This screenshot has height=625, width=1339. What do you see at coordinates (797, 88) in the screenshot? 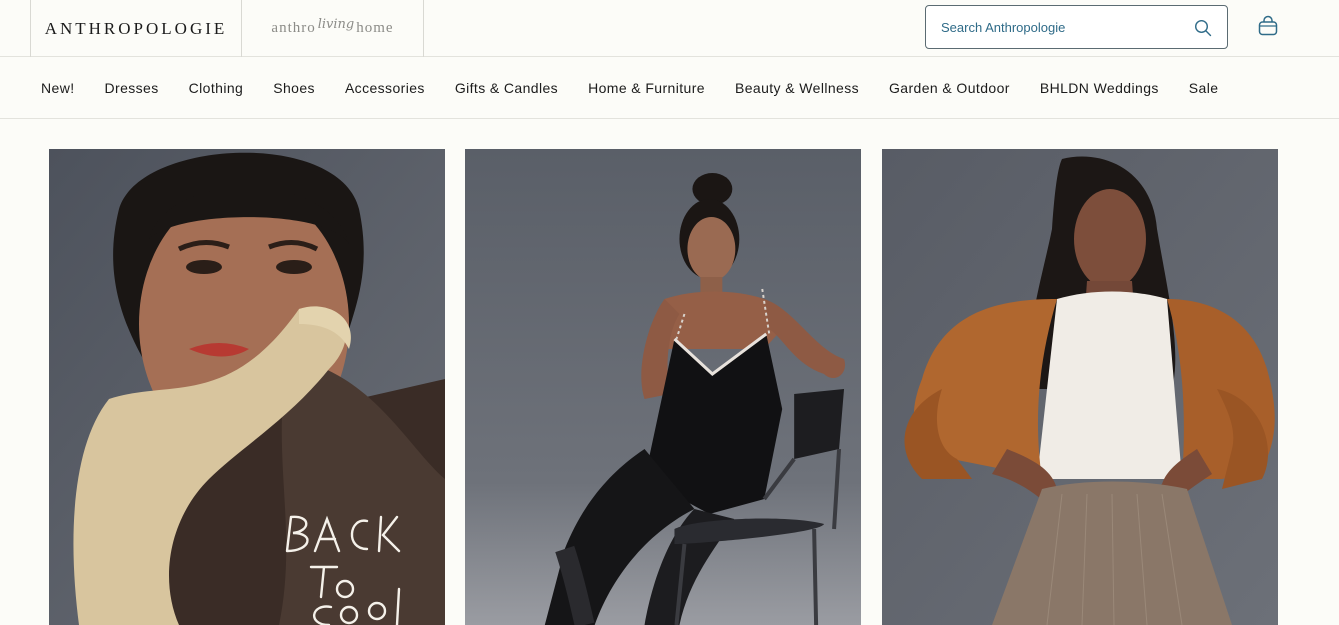
I see `nav-item-beauty-wellness: Beauty & Wellness` at bounding box center [797, 88].